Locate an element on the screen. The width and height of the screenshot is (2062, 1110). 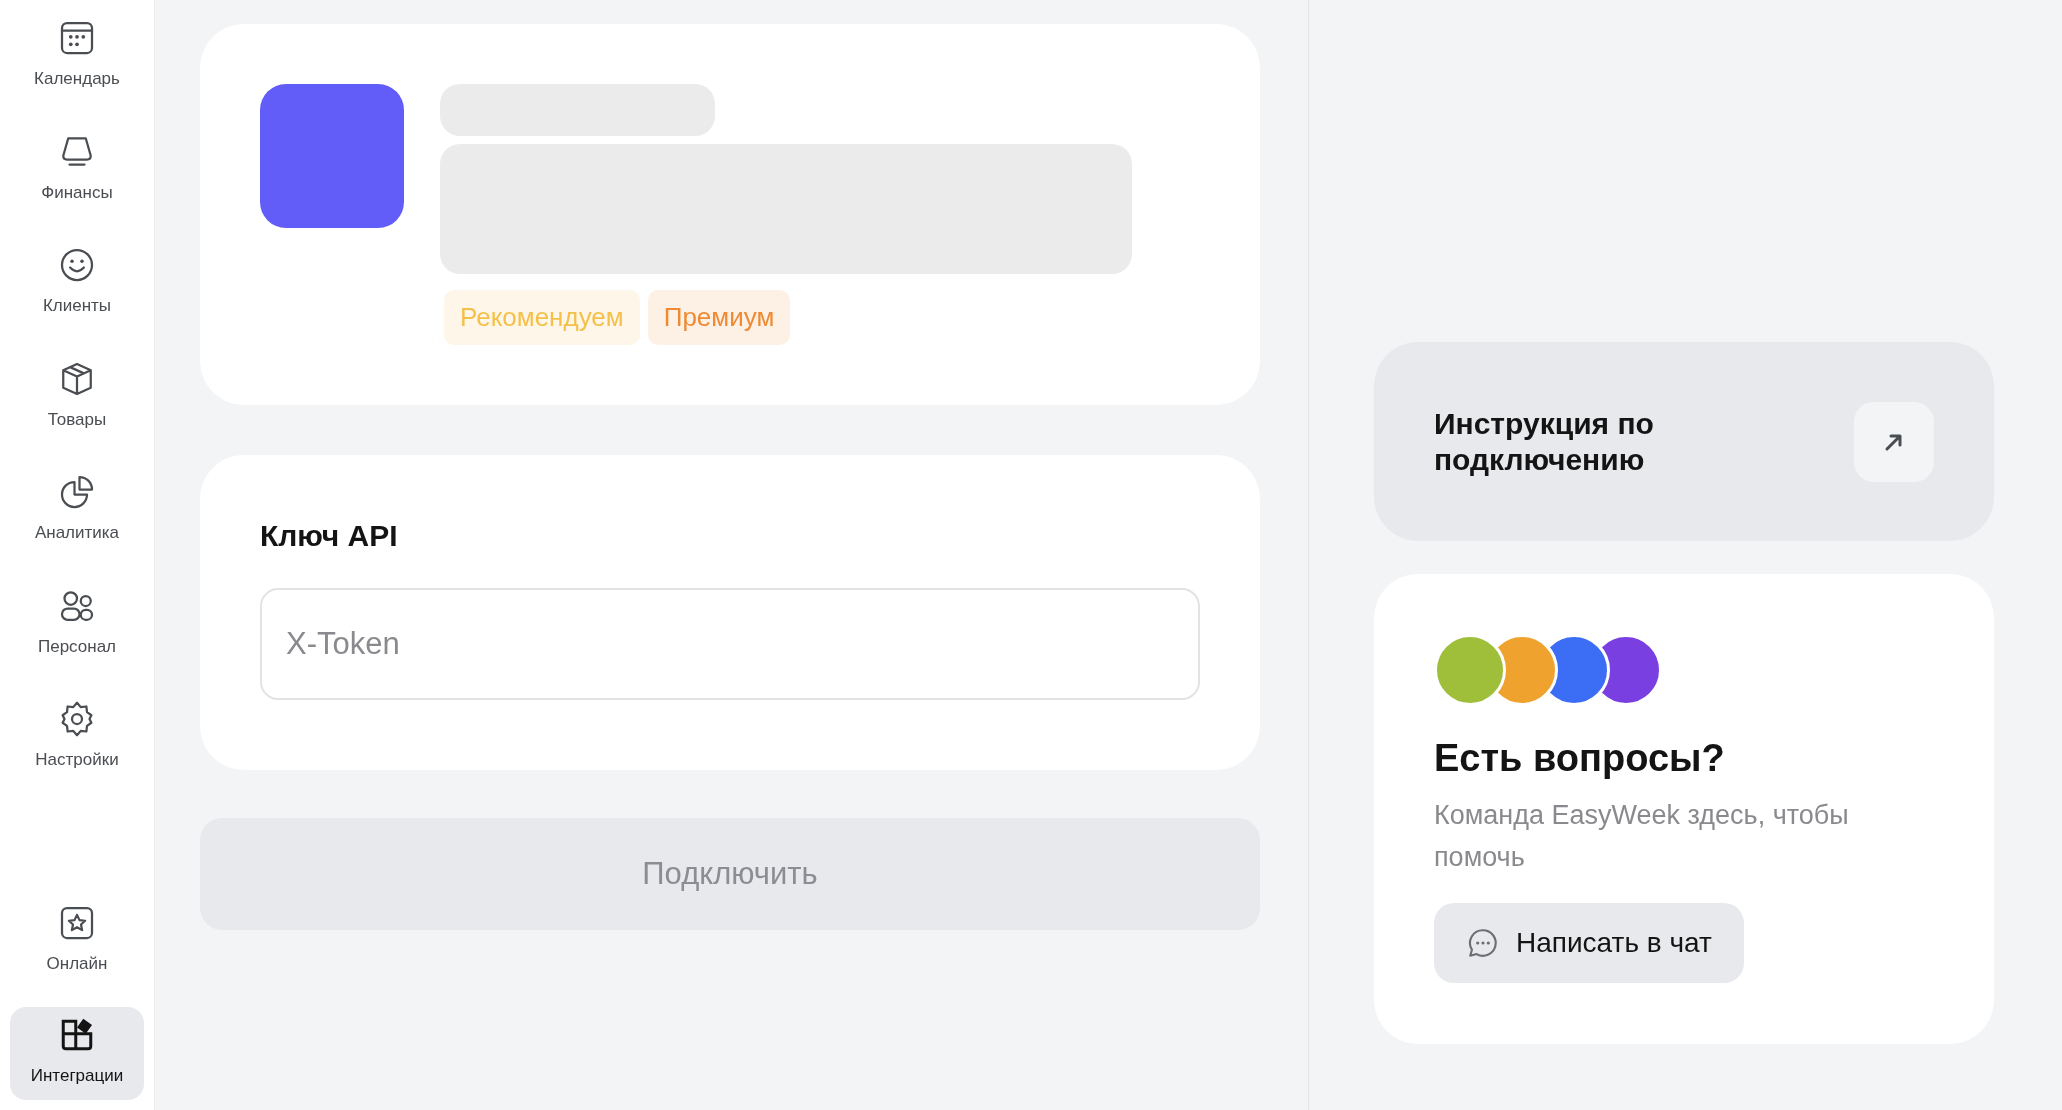
sidebar-item: Настройки is located at coordinates (77, 738).